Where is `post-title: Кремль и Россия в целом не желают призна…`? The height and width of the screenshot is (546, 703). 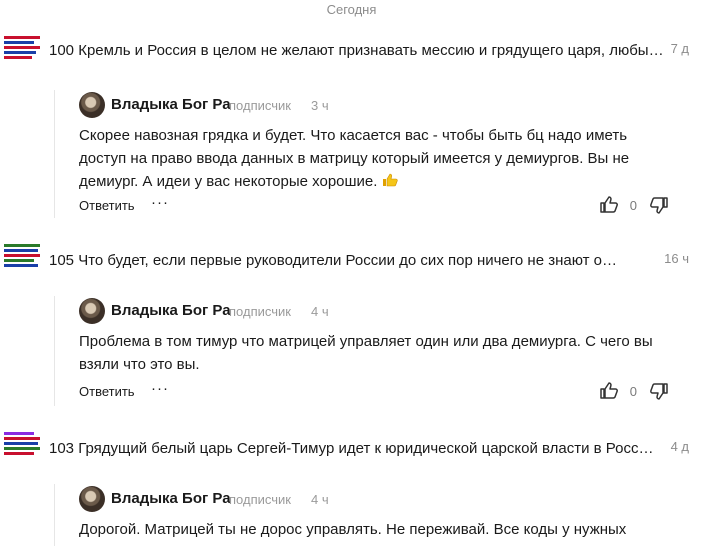
post-title: Кремль и Россия в целом не желают призна… is located at coordinates (371, 50).